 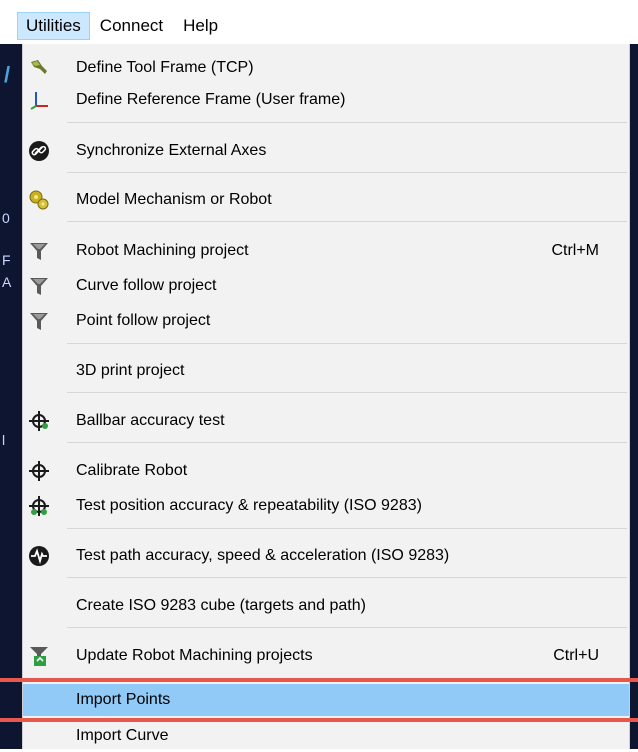 I want to click on menu-item-label: Import Points, so click(x=123, y=699).